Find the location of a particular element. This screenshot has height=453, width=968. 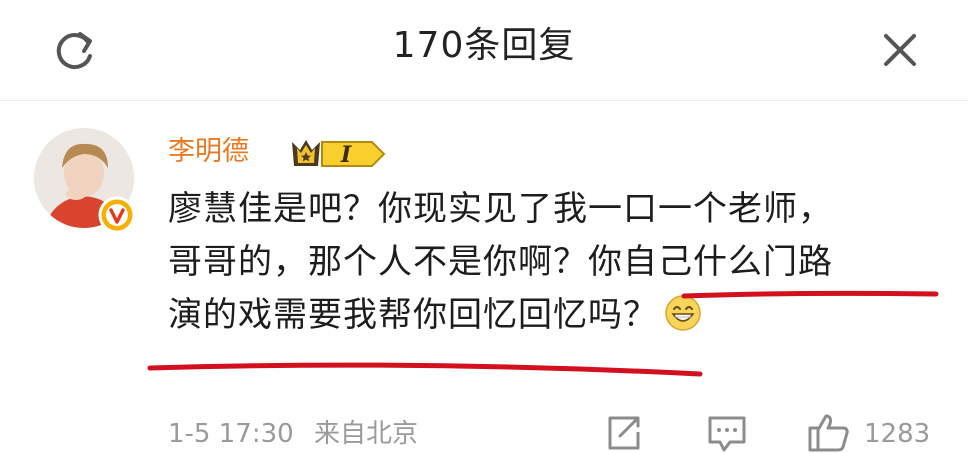

page-title: 170条回复 is located at coordinates (484, 45).